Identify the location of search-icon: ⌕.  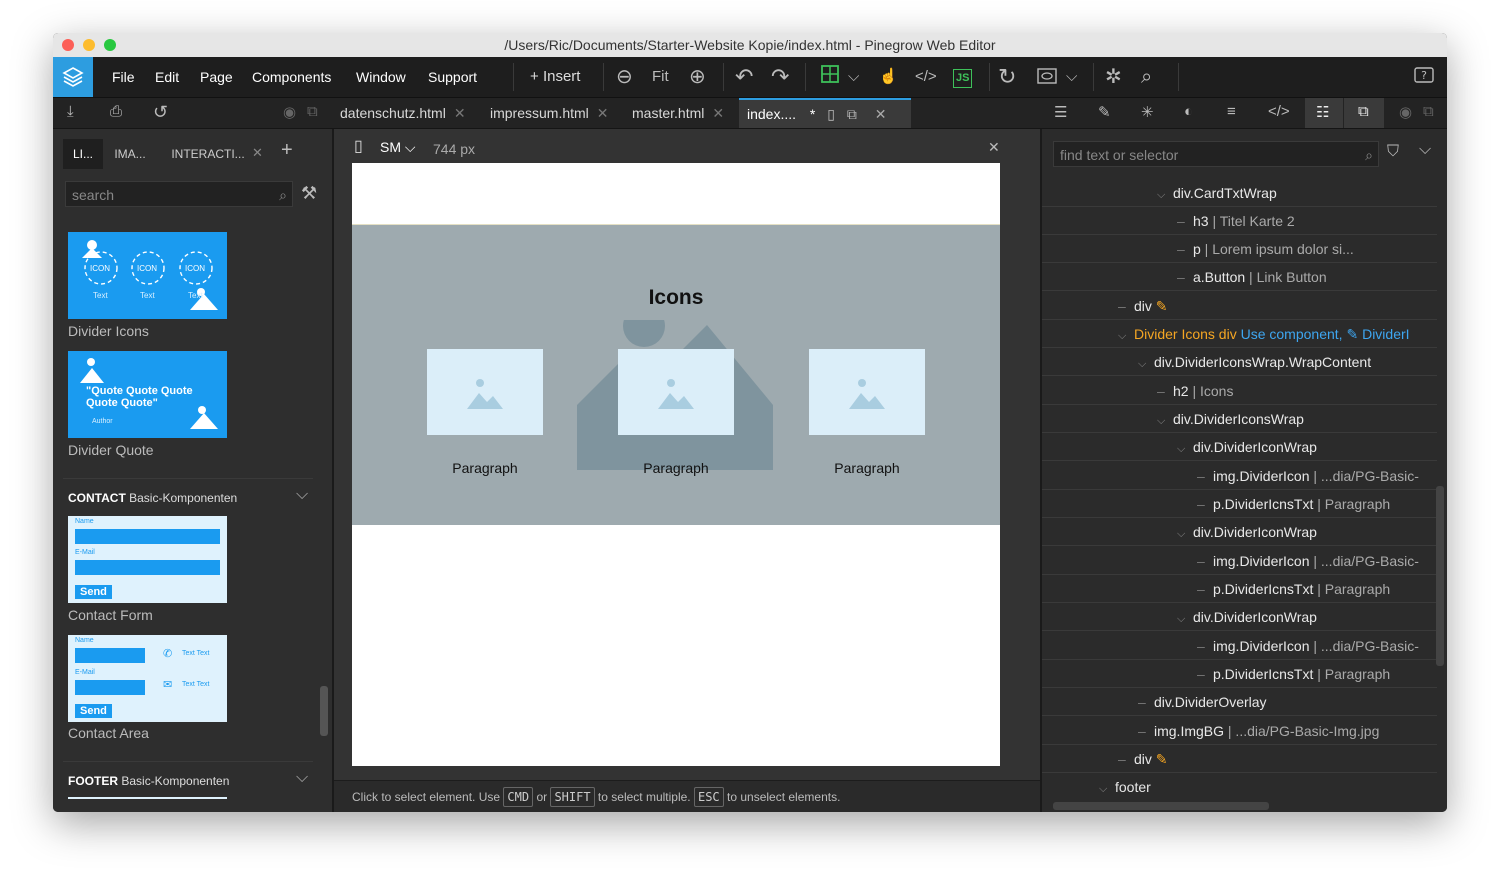
(1146, 77).